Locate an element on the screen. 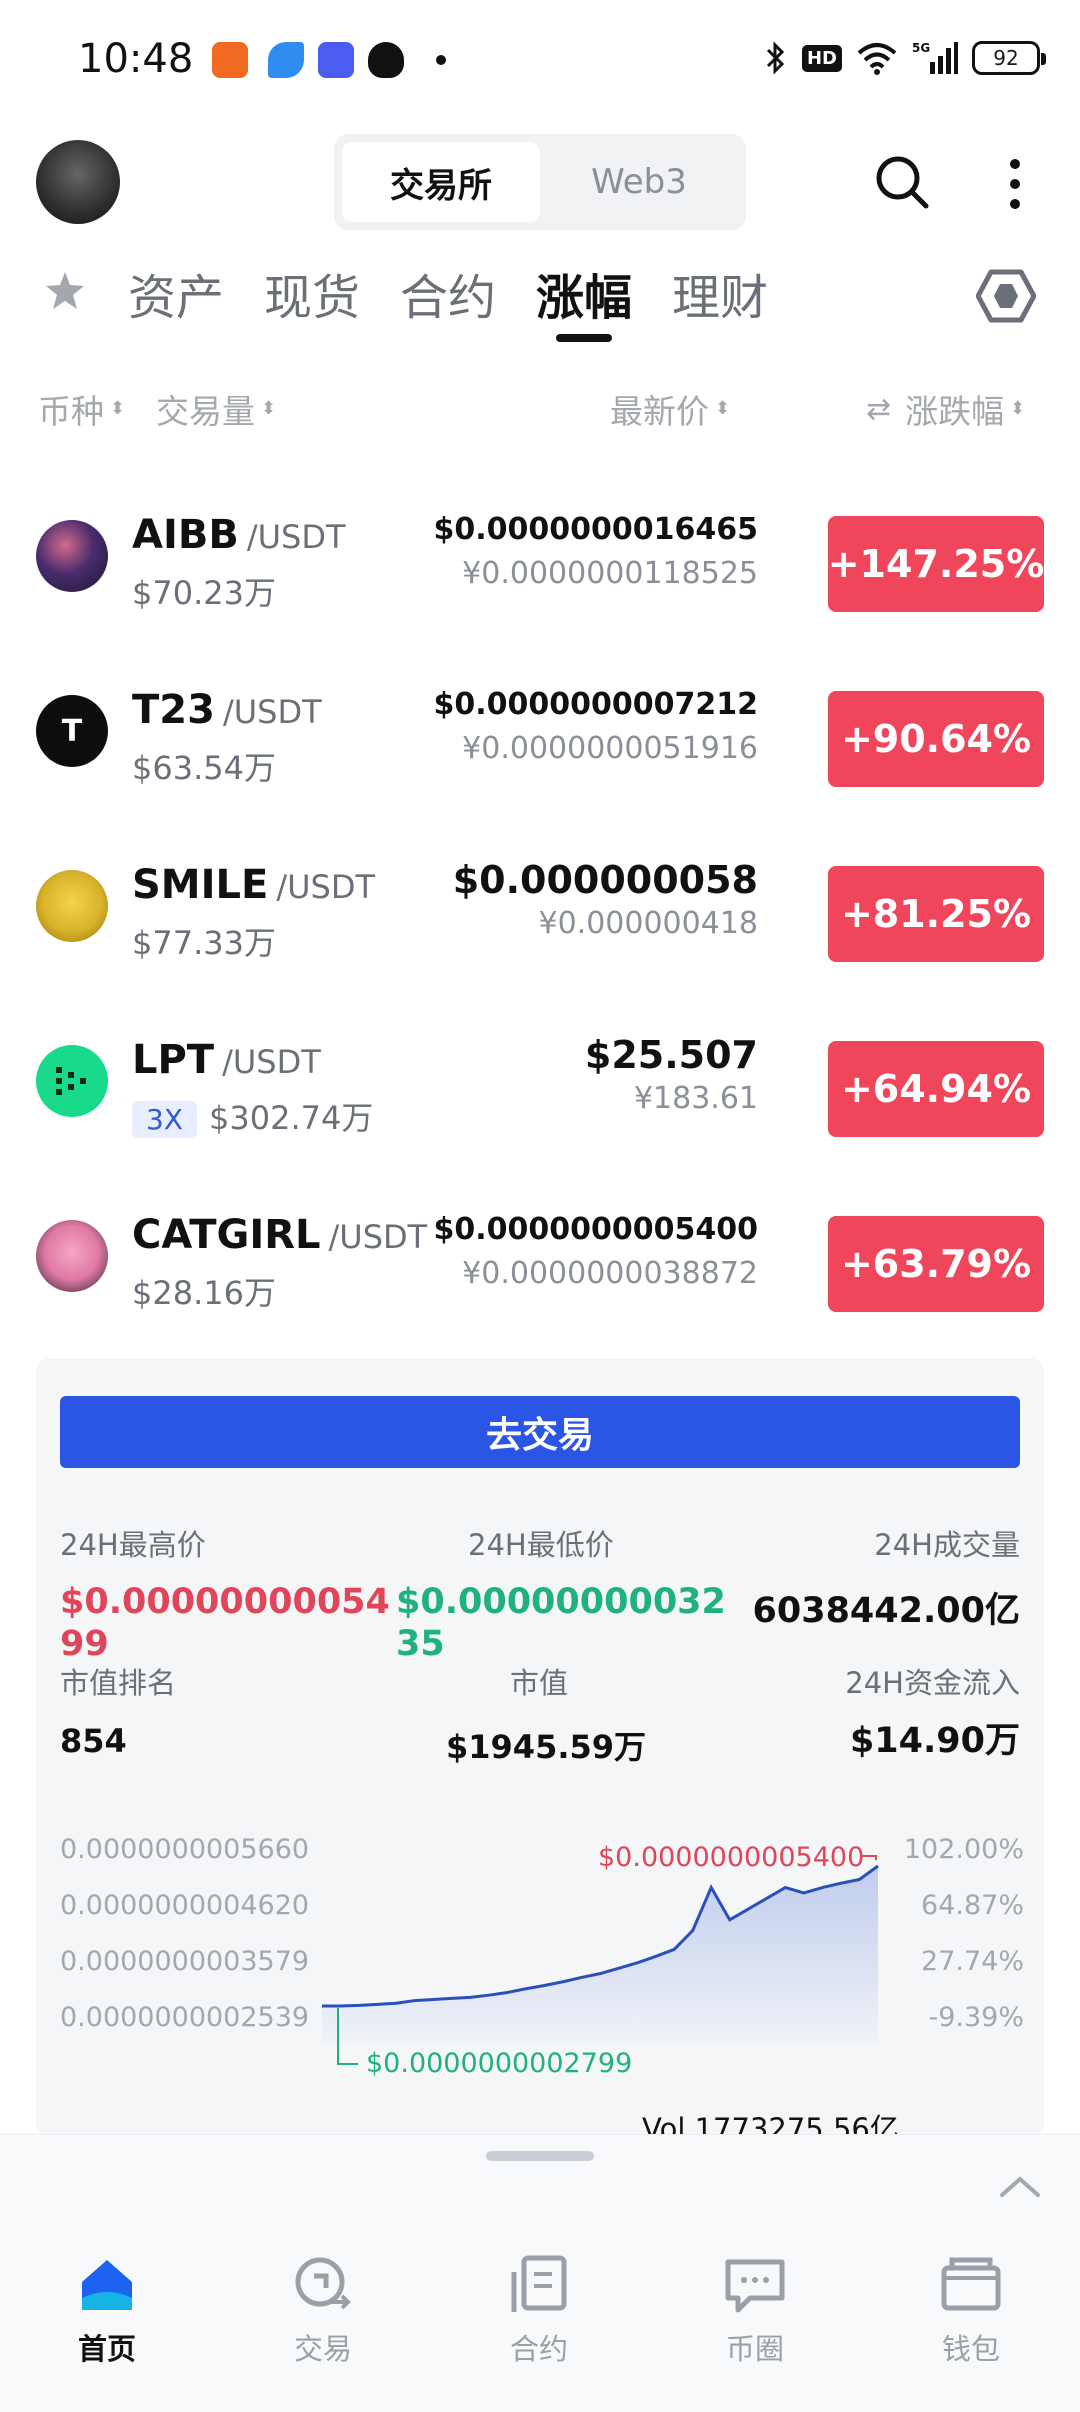  coin-symbol-row: AIBB/USDT is located at coordinates (239, 535).